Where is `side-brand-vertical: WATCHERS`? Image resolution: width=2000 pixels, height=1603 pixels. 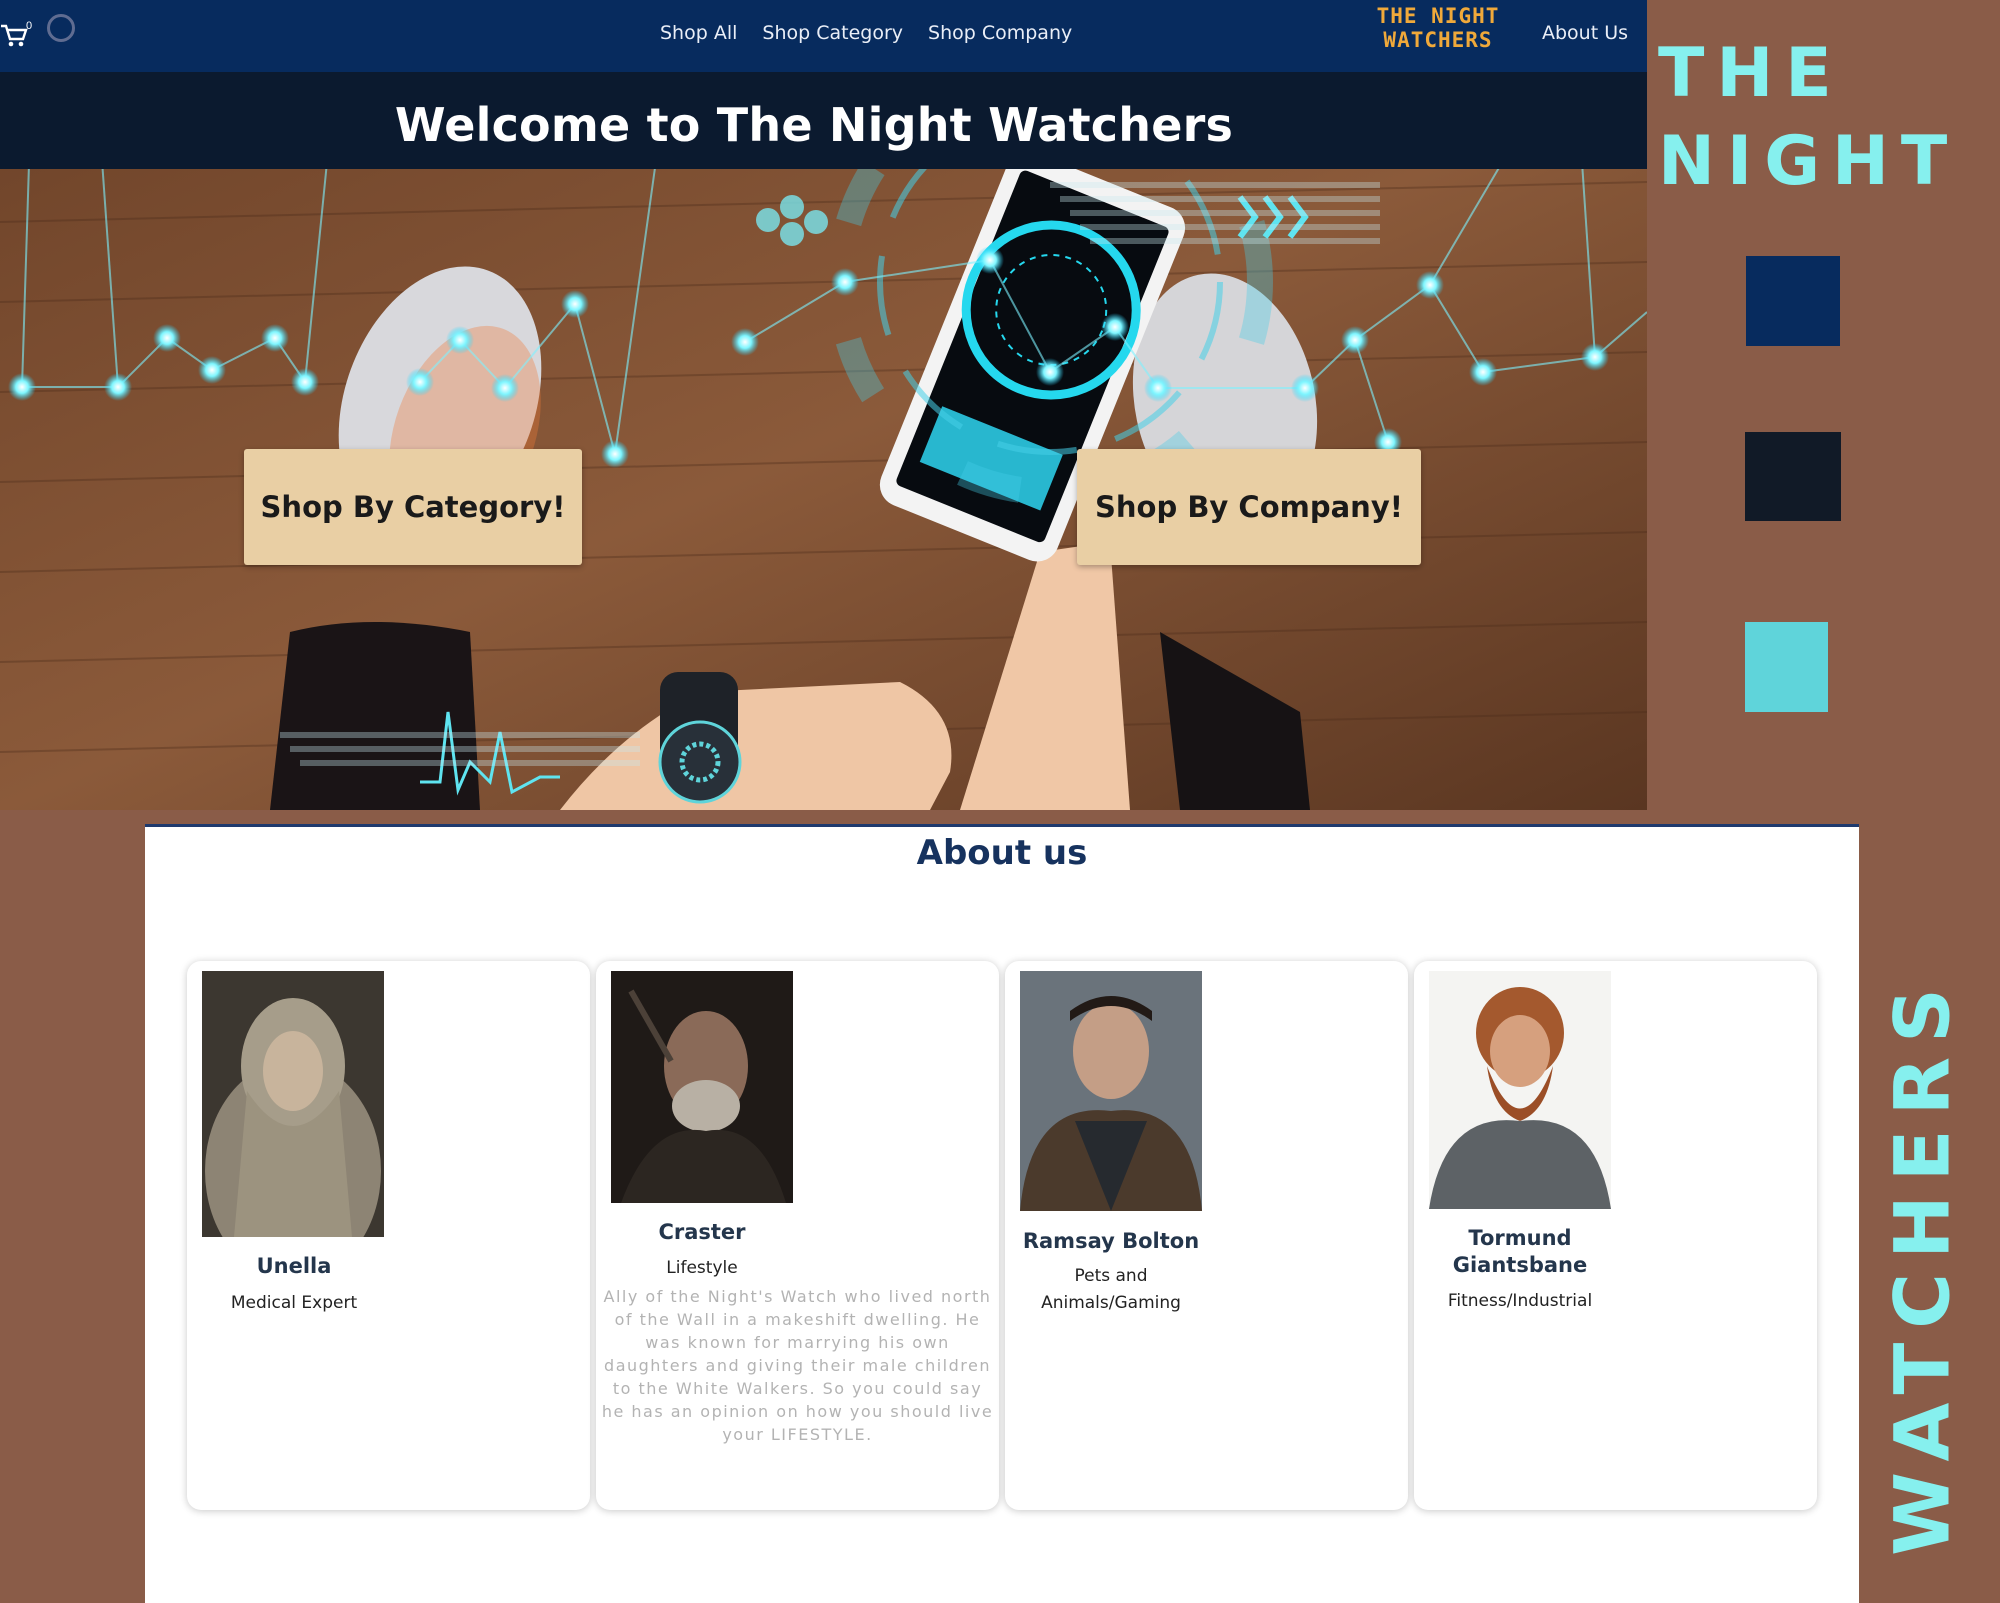 side-brand-vertical: WATCHERS is located at coordinates (1922, 1265).